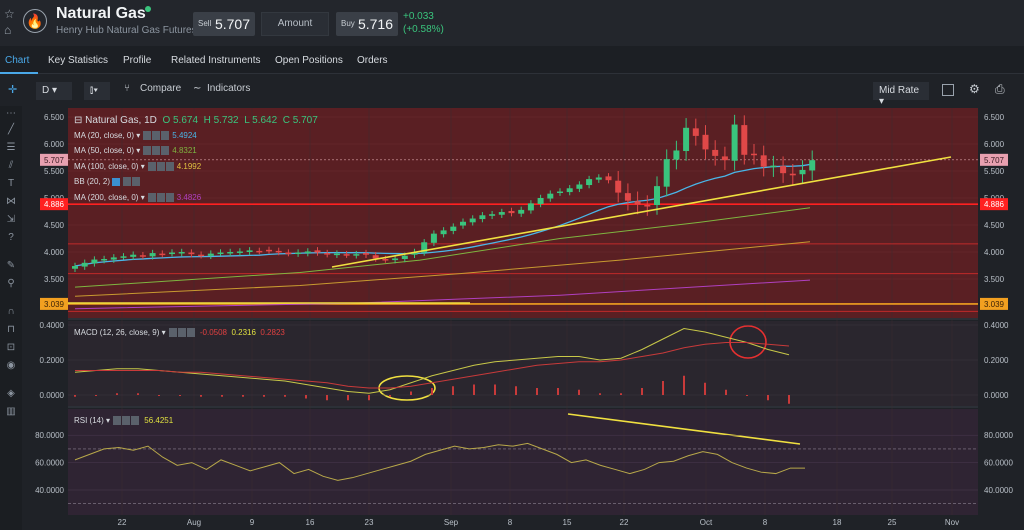 The width and height of the screenshot is (1024, 530). Describe the element at coordinates (78, 120) in the screenshot. I see `legend-collapse-icon: ⊟` at that location.